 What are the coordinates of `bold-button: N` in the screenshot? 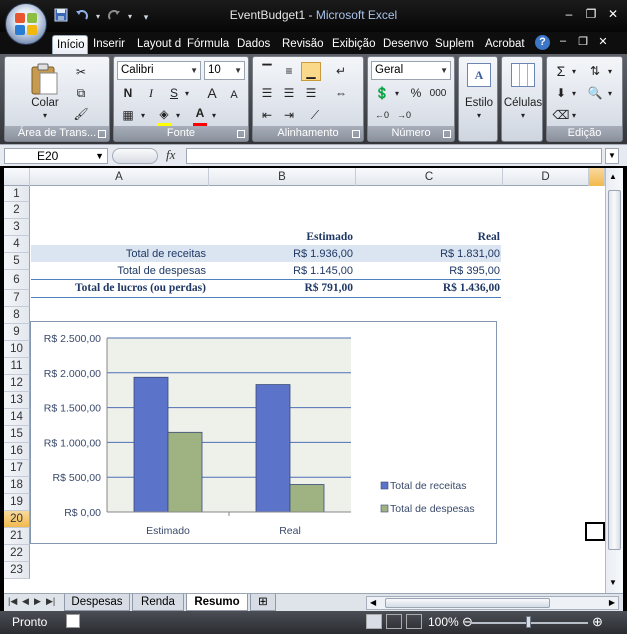 It's located at (128, 93).